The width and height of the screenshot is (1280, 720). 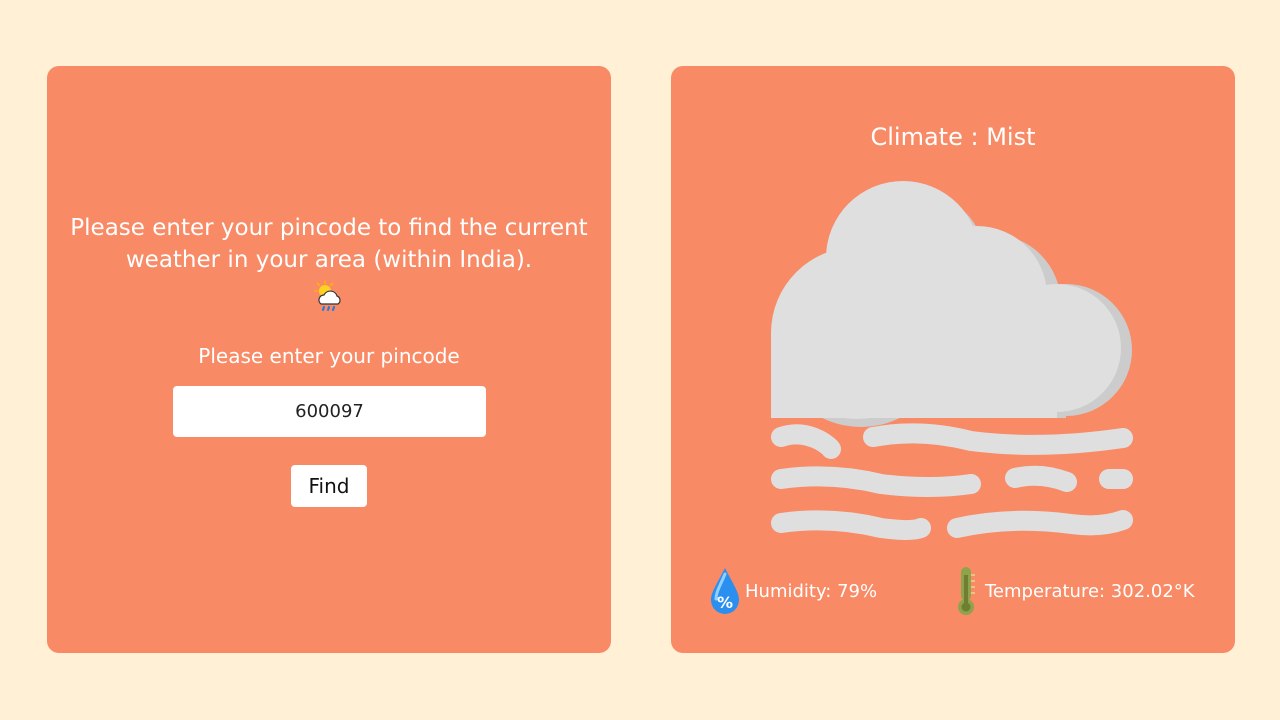 I want to click on pincode-label: Please enter your pincode, so click(x=329, y=356).